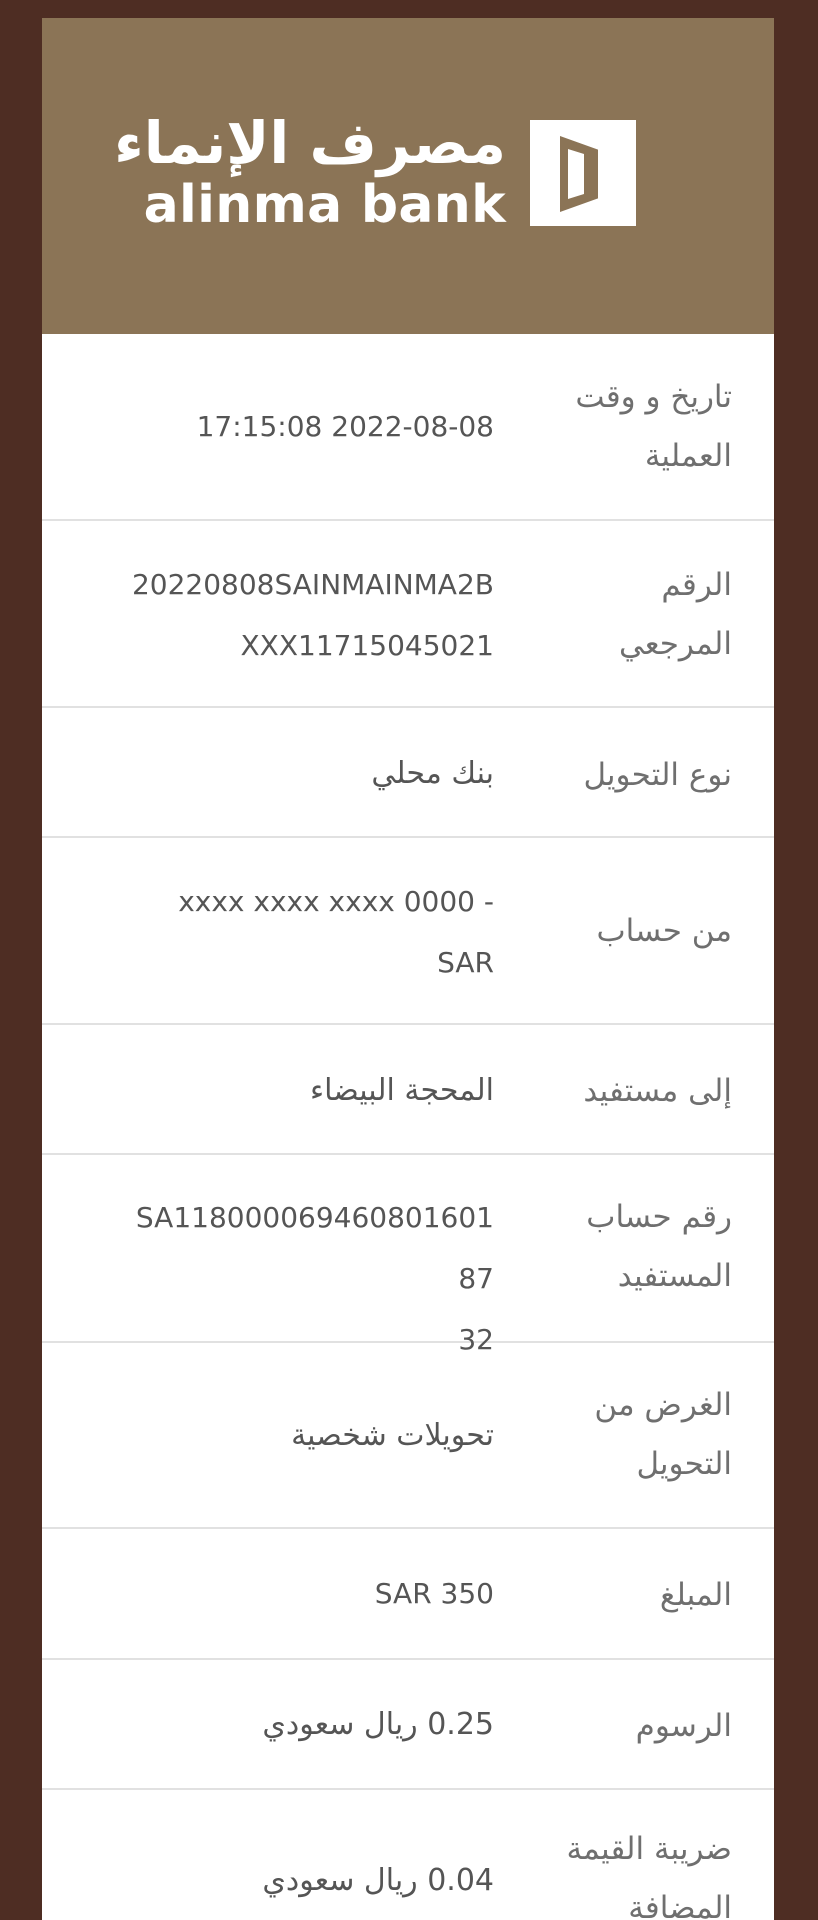 This screenshot has height=1920, width=818. I want to click on detail-label: نوع التحويل, so click(657, 775).